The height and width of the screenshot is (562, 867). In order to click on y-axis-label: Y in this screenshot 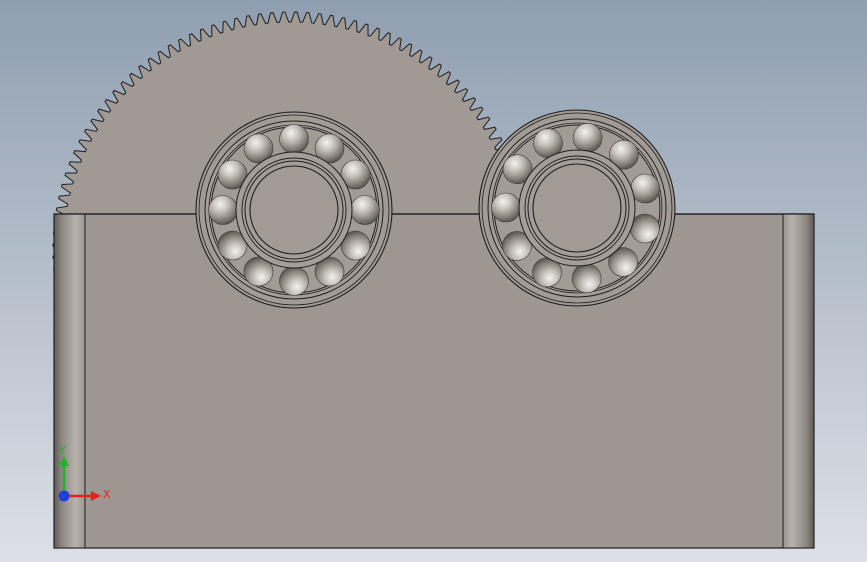, I will do `click(62, 450)`.